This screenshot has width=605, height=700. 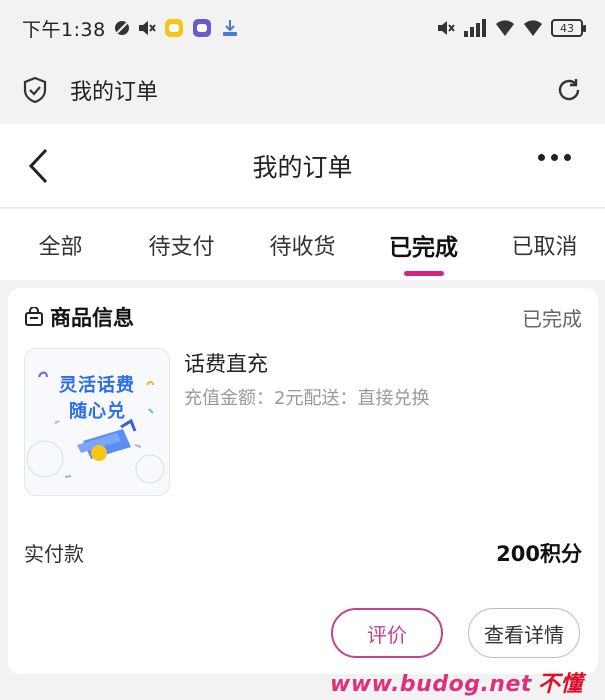 I want to click on status-notification-icons, so click(x=177, y=28).